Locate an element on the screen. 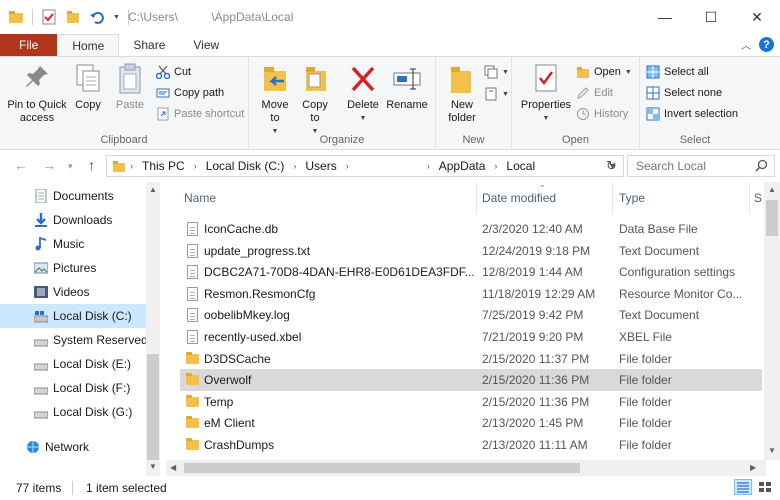 Image resolution: width=780 pixels, height=500 pixels. undo-icon is located at coordinates (97, 17).